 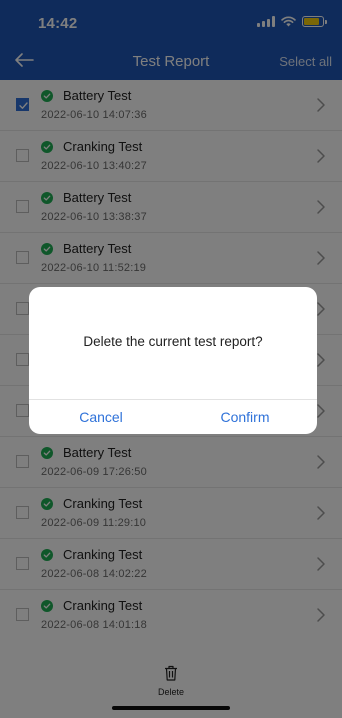 I want to click on cancel-button: Cancel, so click(x=101, y=417).